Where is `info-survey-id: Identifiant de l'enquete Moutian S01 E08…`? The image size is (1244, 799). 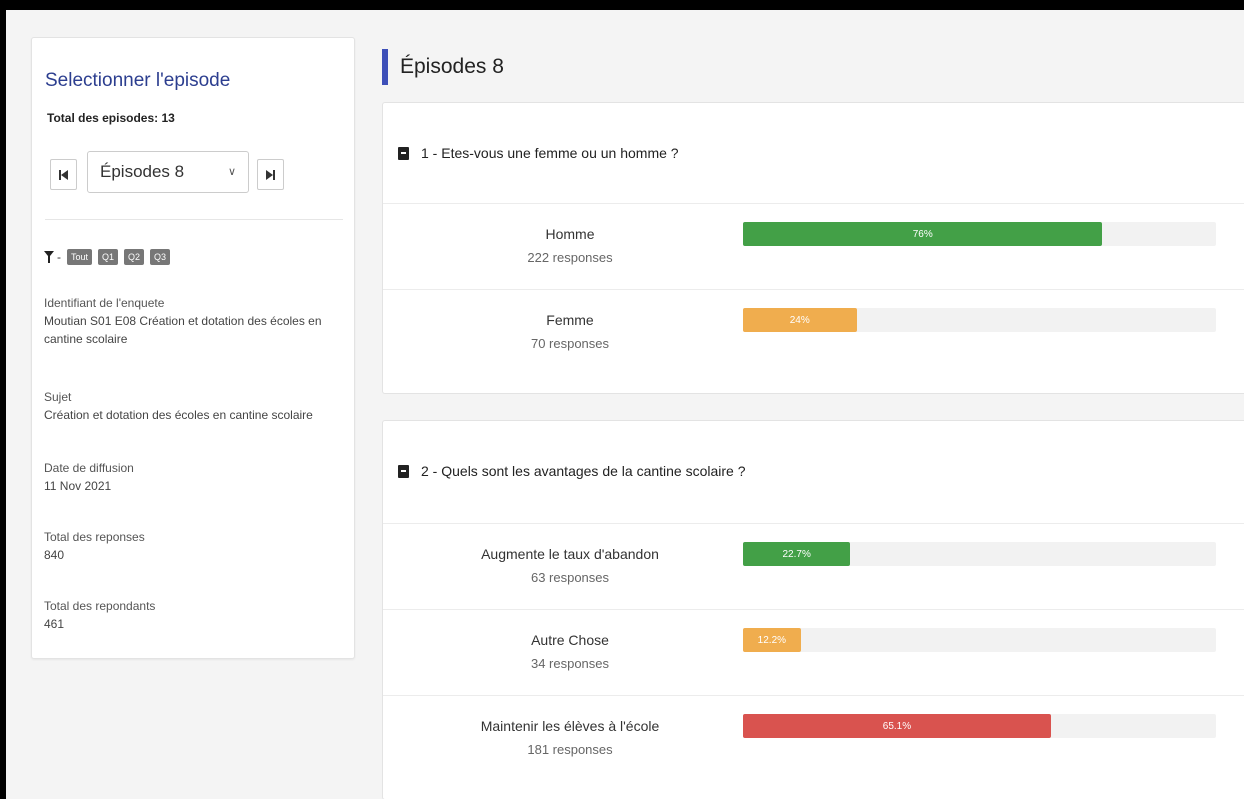
info-survey-id: Identifiant de l'enquete Moutian S01 E08… is located at coordinates (194, 321).